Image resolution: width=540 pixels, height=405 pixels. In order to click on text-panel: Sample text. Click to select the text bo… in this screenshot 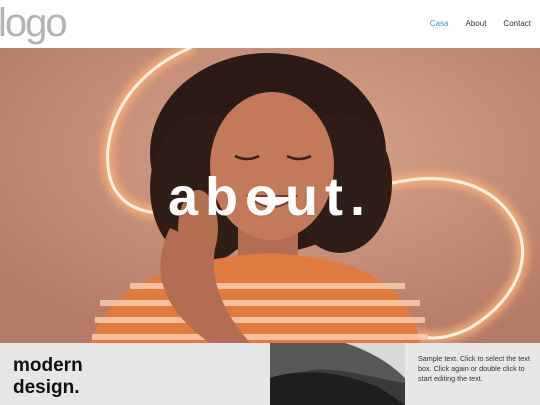, I will do `click(472, 374)`.